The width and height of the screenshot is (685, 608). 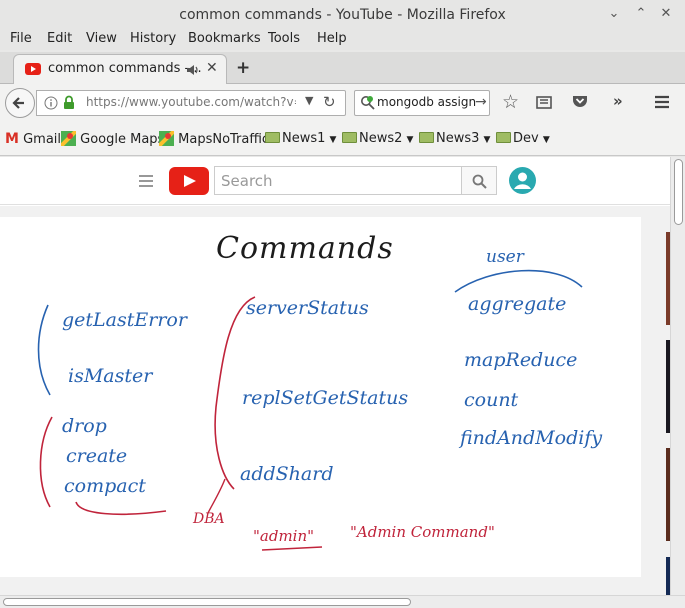 I want to click on pocket-icon, so click(x=580, y=101).